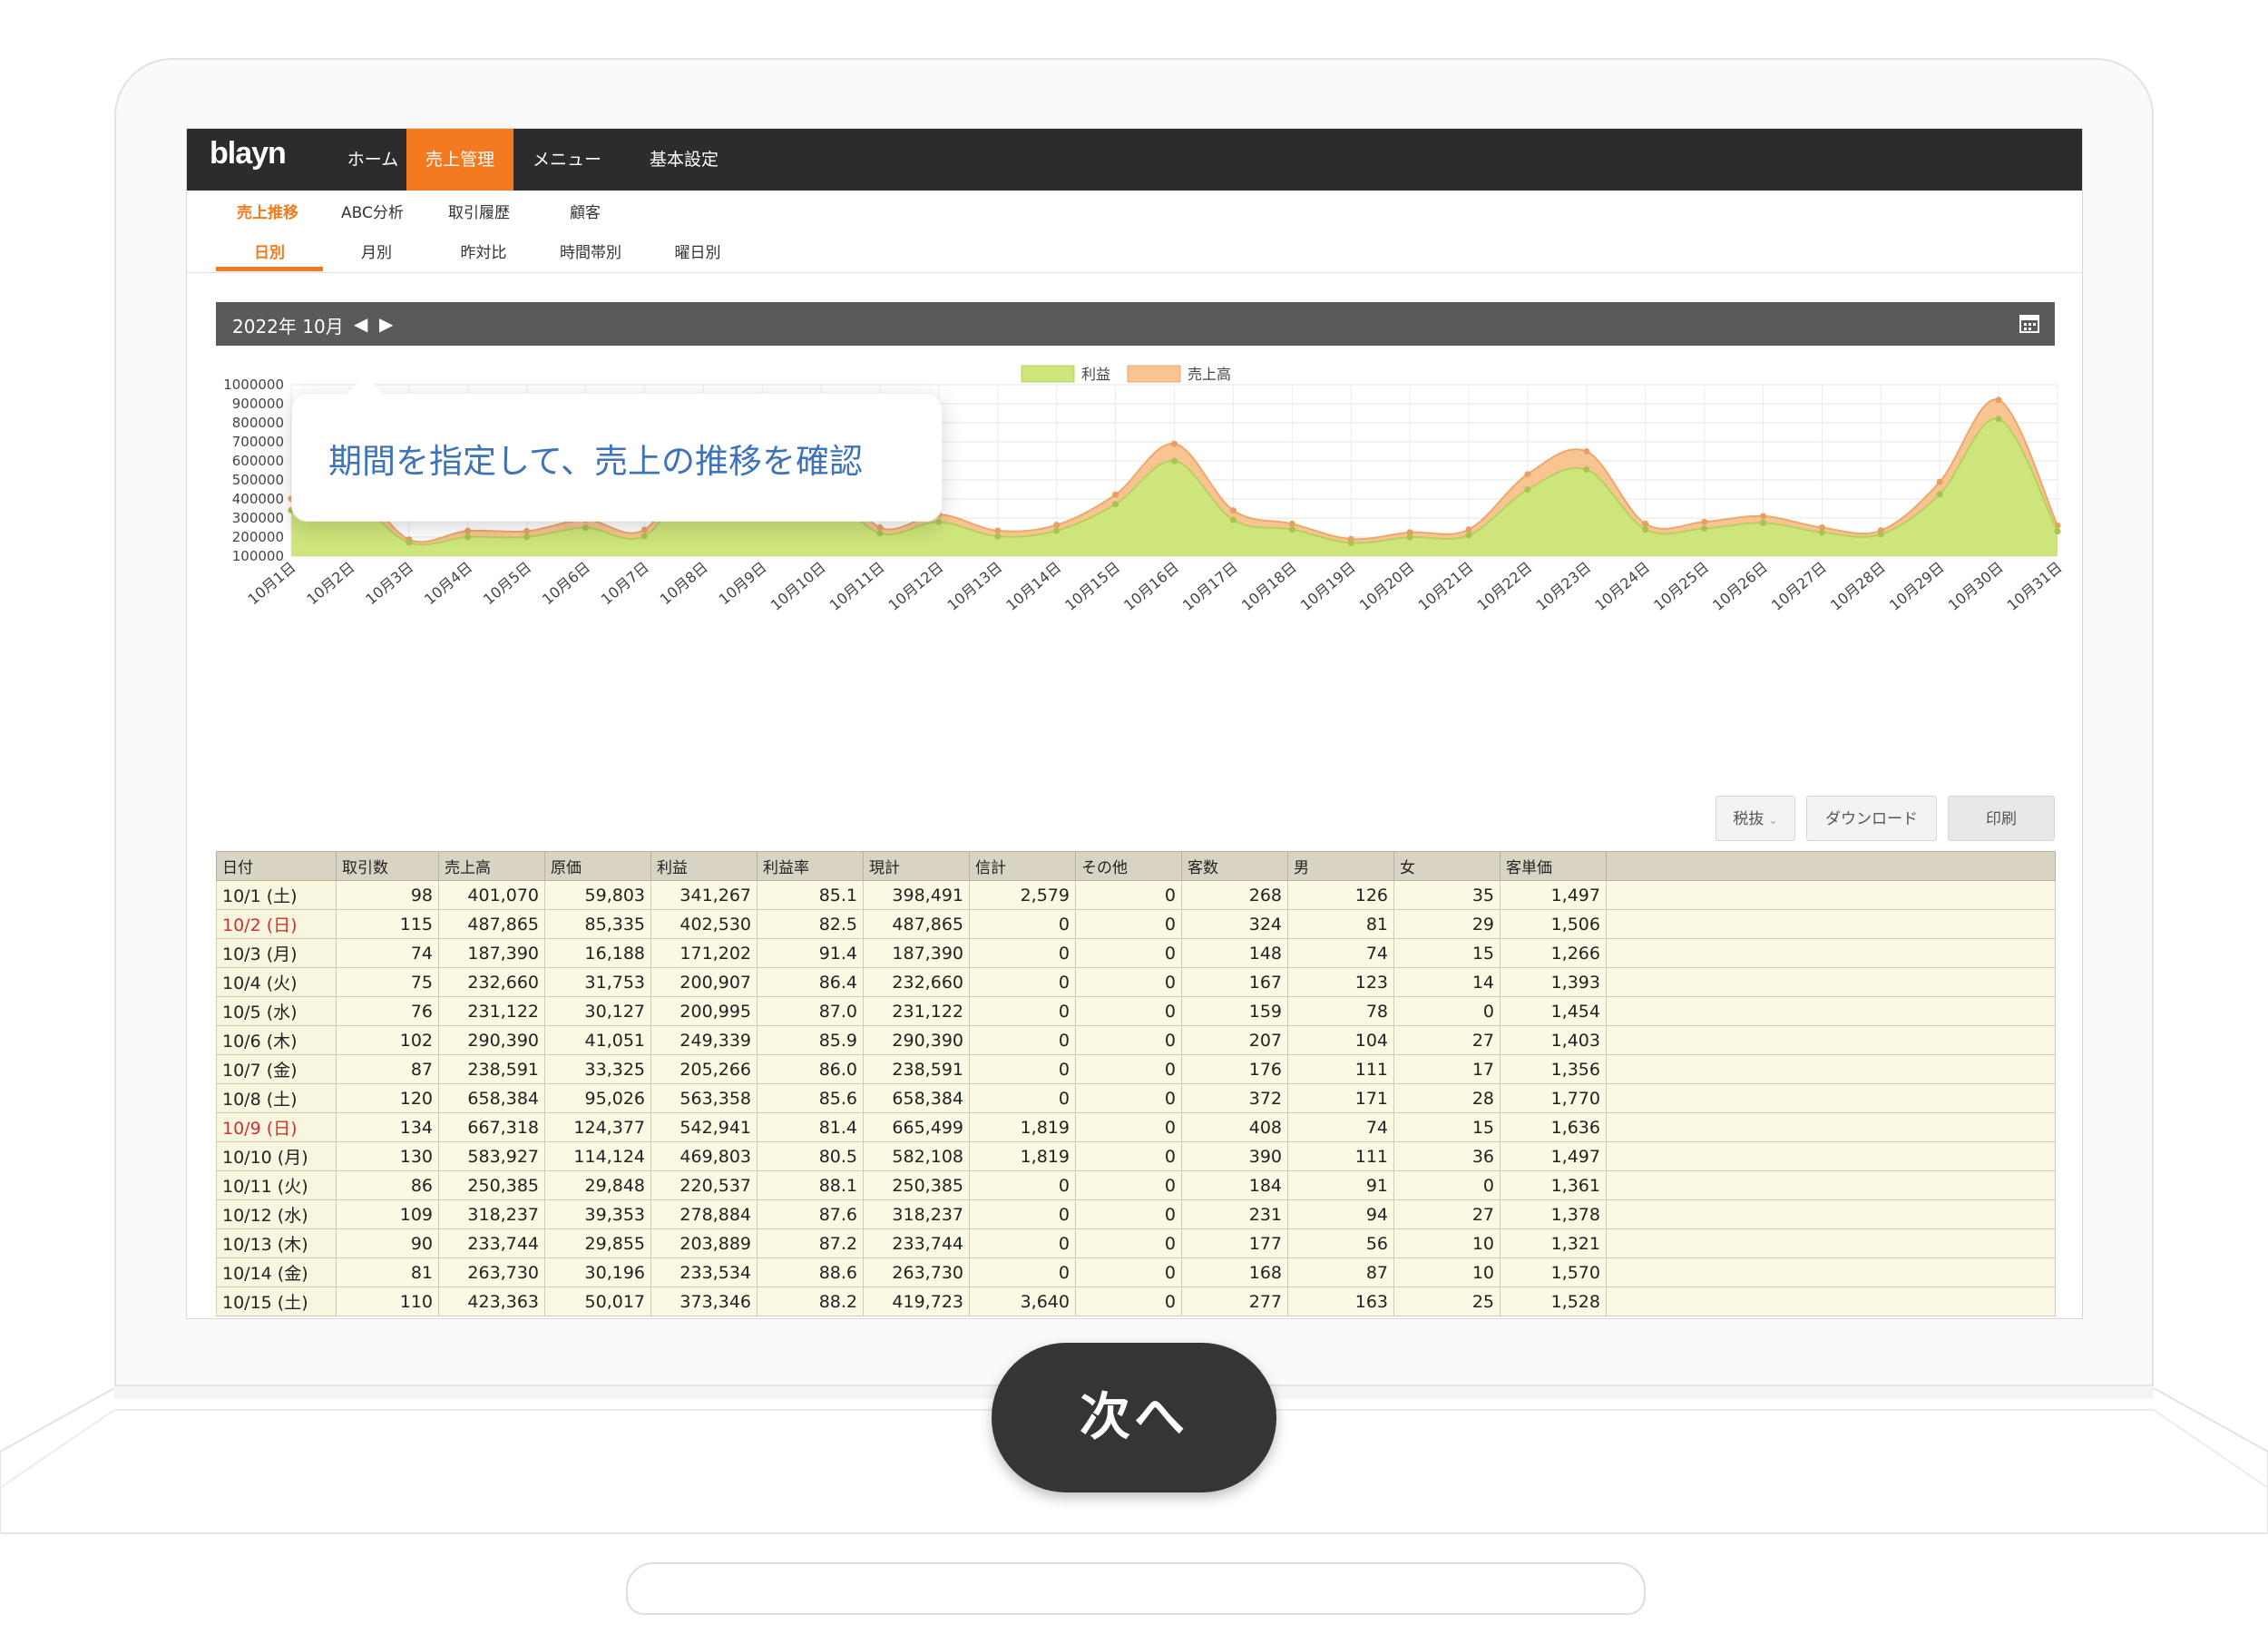 The height and width of the screenshot is (1634, 2268). I want to click on table-cell: 130, so click(387, 1156).